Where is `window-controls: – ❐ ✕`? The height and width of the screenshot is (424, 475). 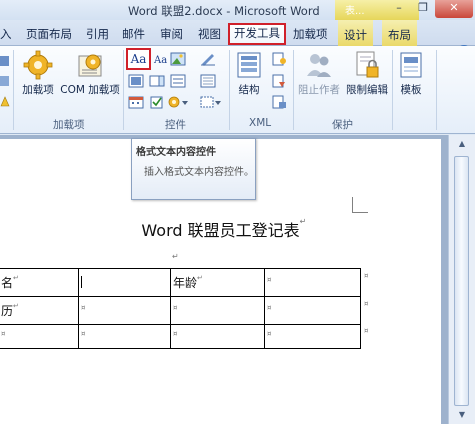 window-controls: – ❐ ✕ is located at coordinates (430, 9).